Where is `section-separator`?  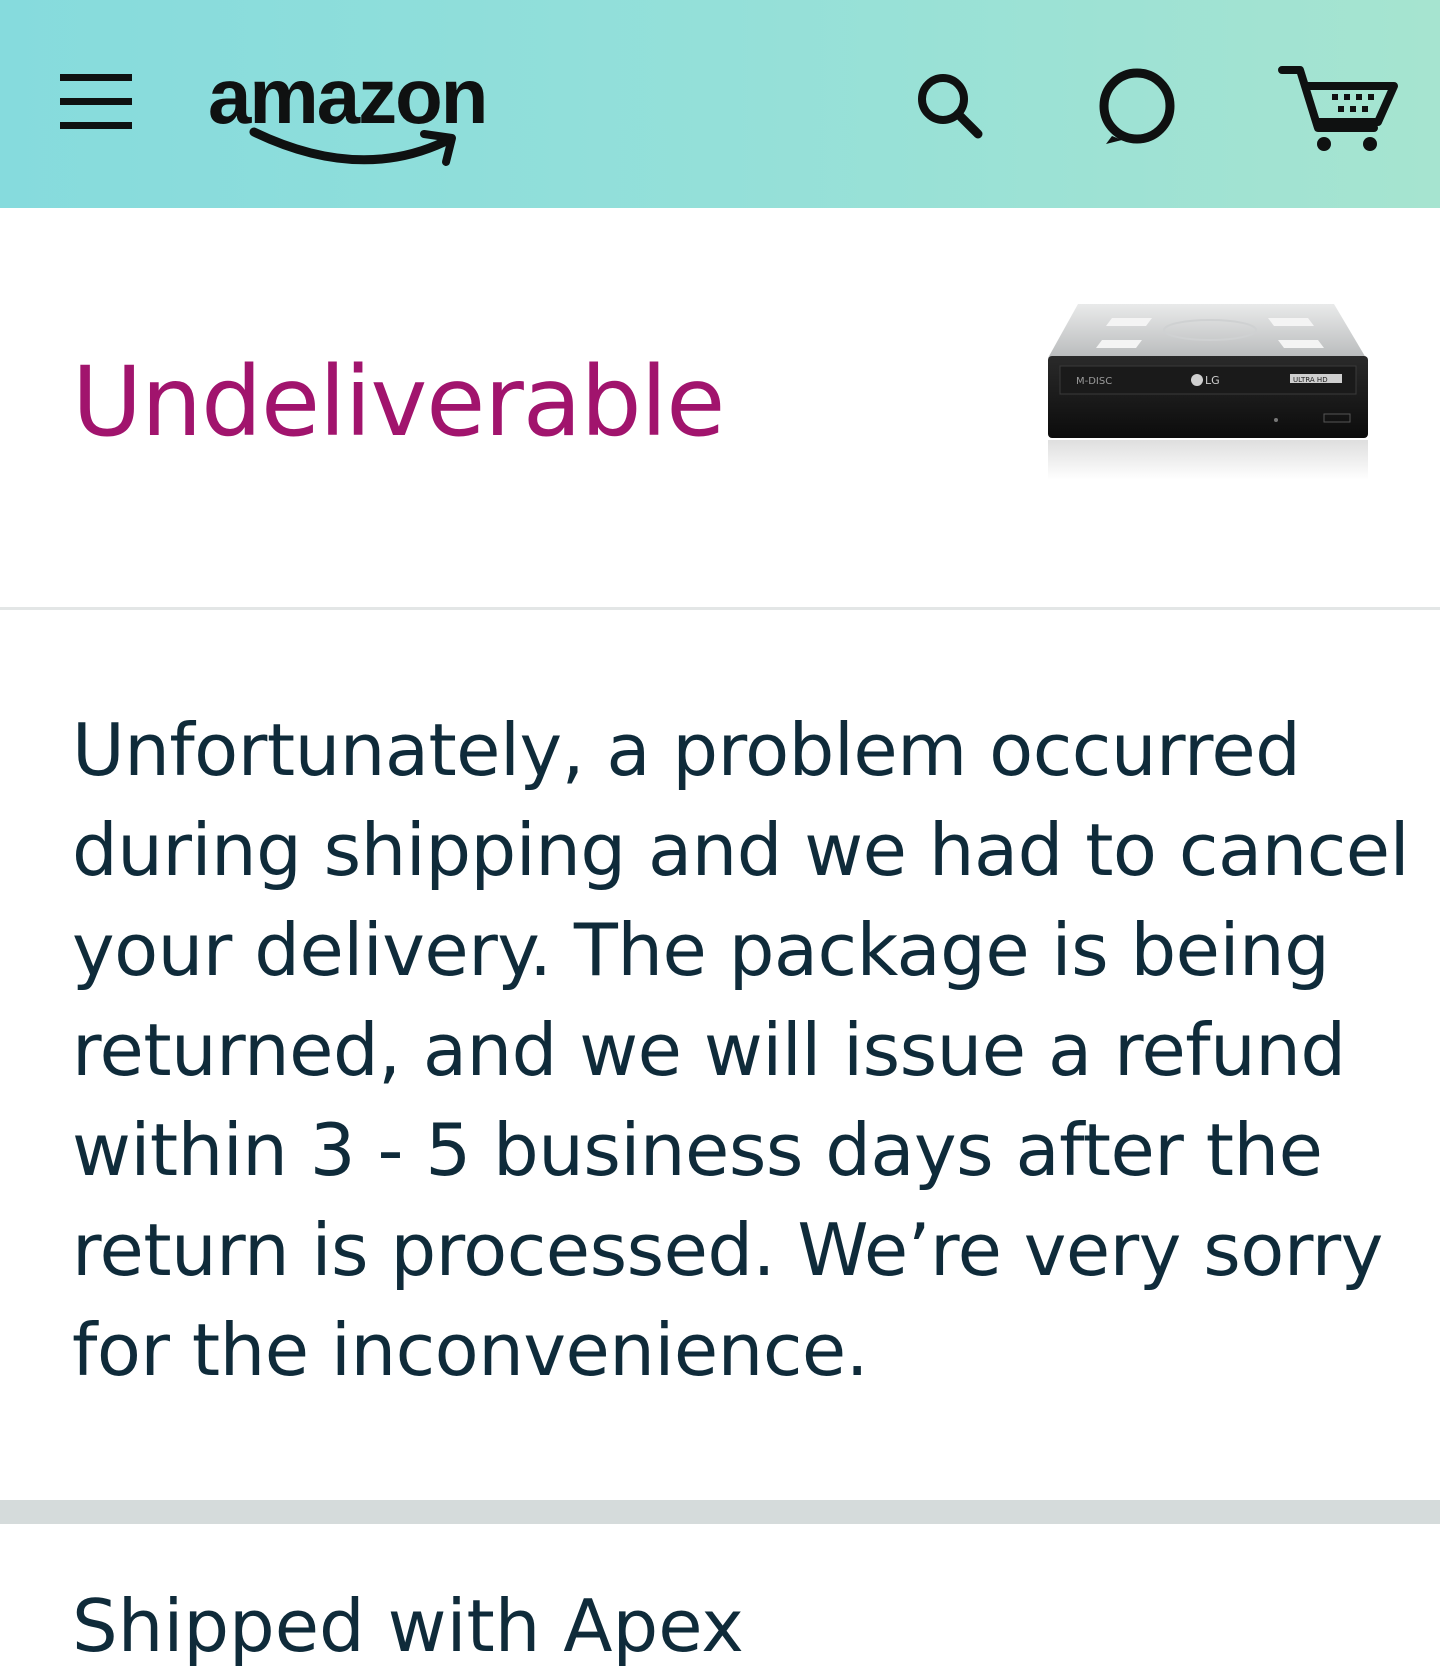
section-separator is located at coordinates (720, 1512).